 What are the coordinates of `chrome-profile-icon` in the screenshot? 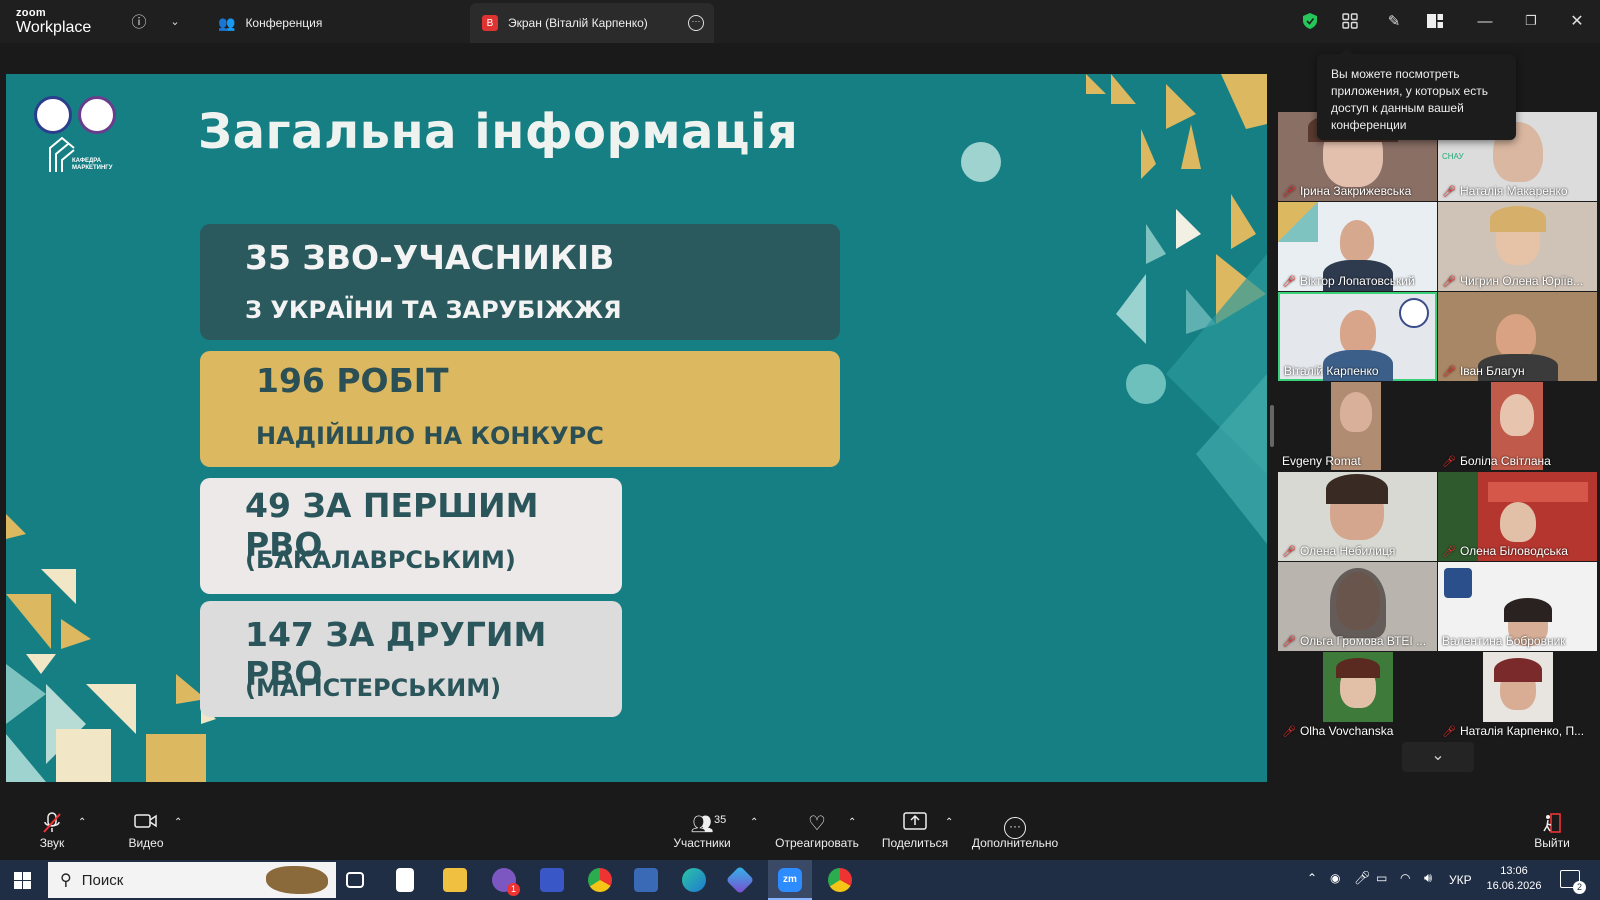 It's located at (840, 880).